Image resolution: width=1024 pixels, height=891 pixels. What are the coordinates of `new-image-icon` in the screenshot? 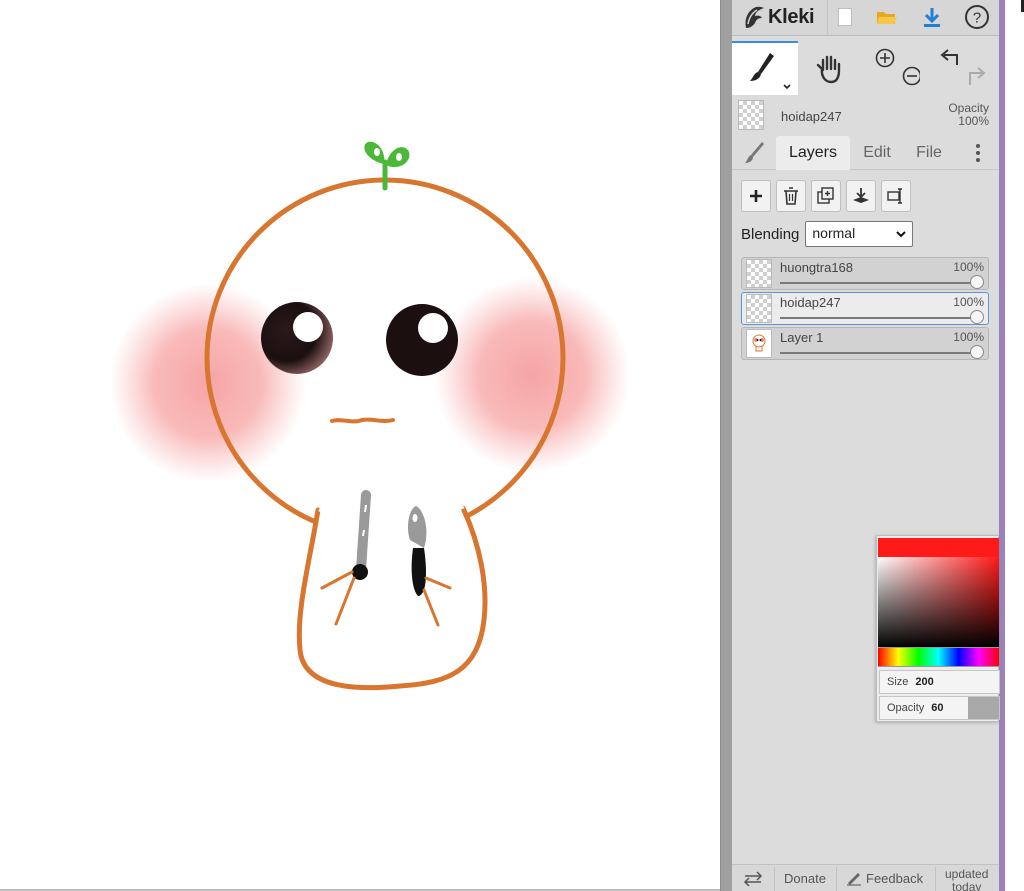 It's located at (845, 17).